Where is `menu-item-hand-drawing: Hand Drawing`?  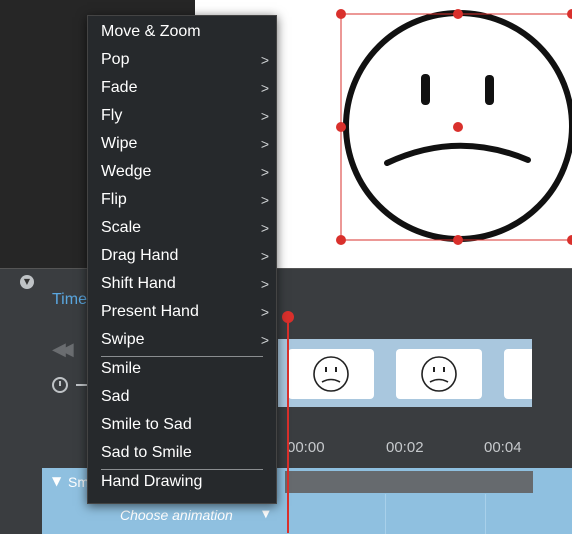 menu-item-hand-drawing: Hand Drawing is located at coordinates (181, 482).